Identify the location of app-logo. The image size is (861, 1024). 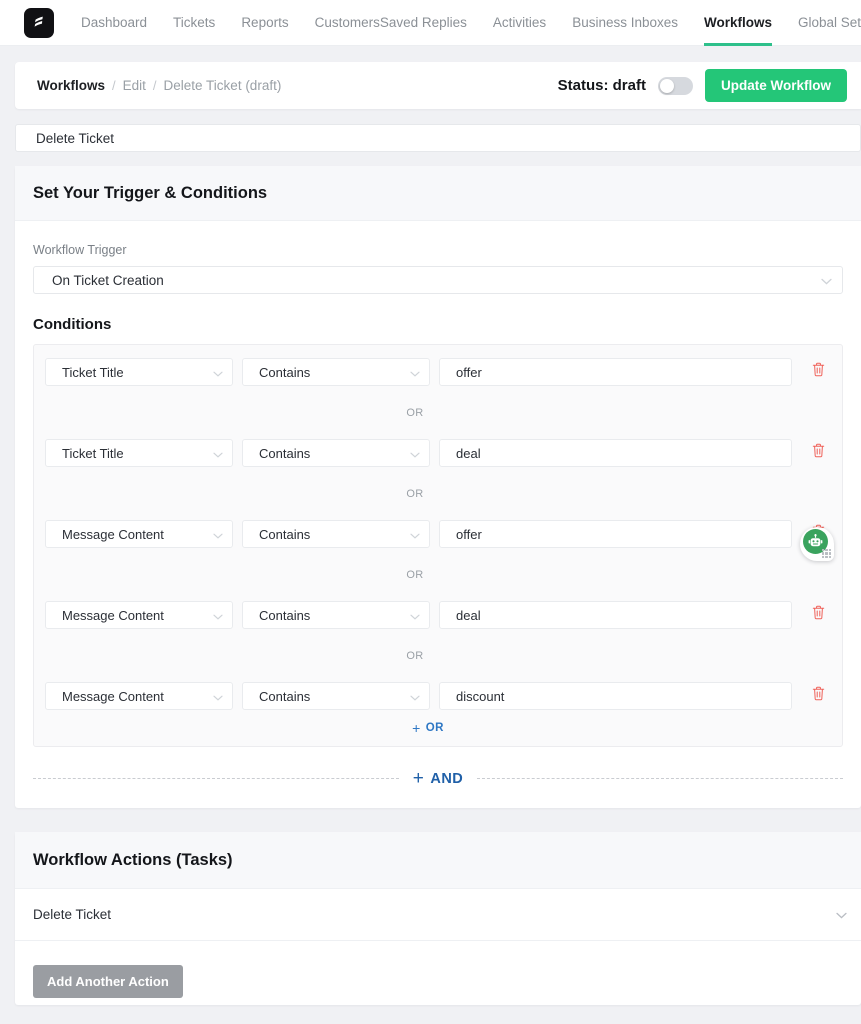
(39, 22).